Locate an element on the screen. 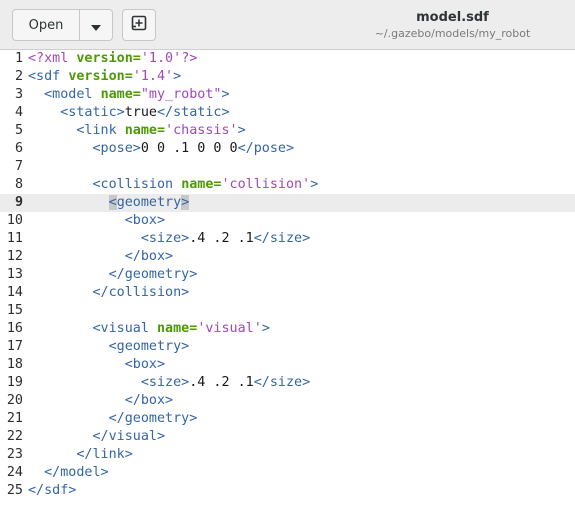 This screenshot has width=575, height=526. code-token: 'visual' is located at coordinates (229, 328).